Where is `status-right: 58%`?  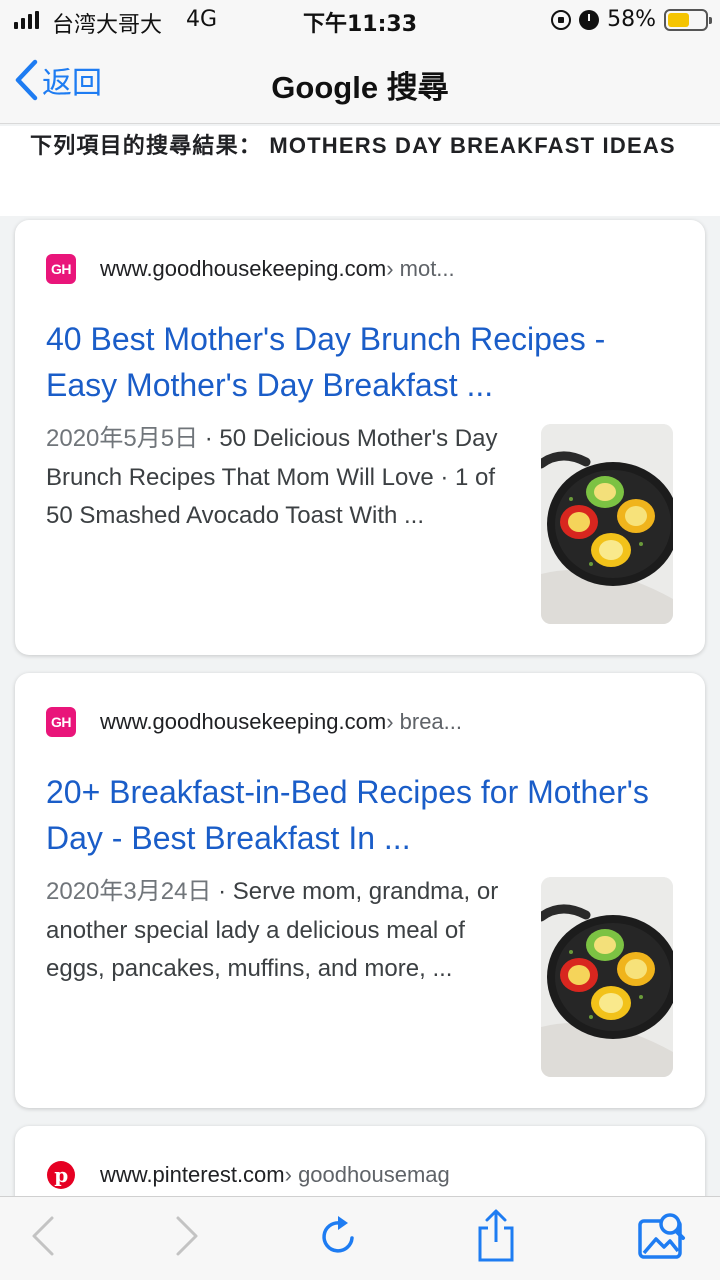 status-right: 58% is located at coordinates (631, 19).